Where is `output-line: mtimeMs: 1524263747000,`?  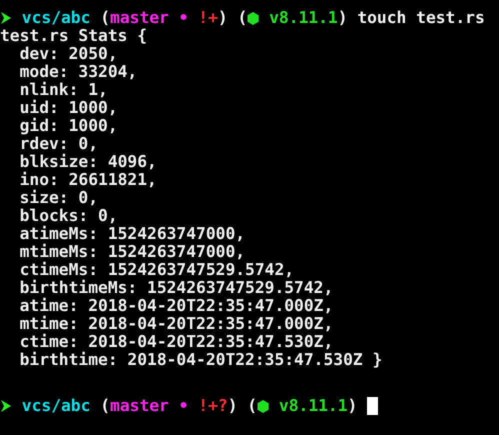
output-line: mtimeMs: 1524263747000, is located at coordinates (133, 251).